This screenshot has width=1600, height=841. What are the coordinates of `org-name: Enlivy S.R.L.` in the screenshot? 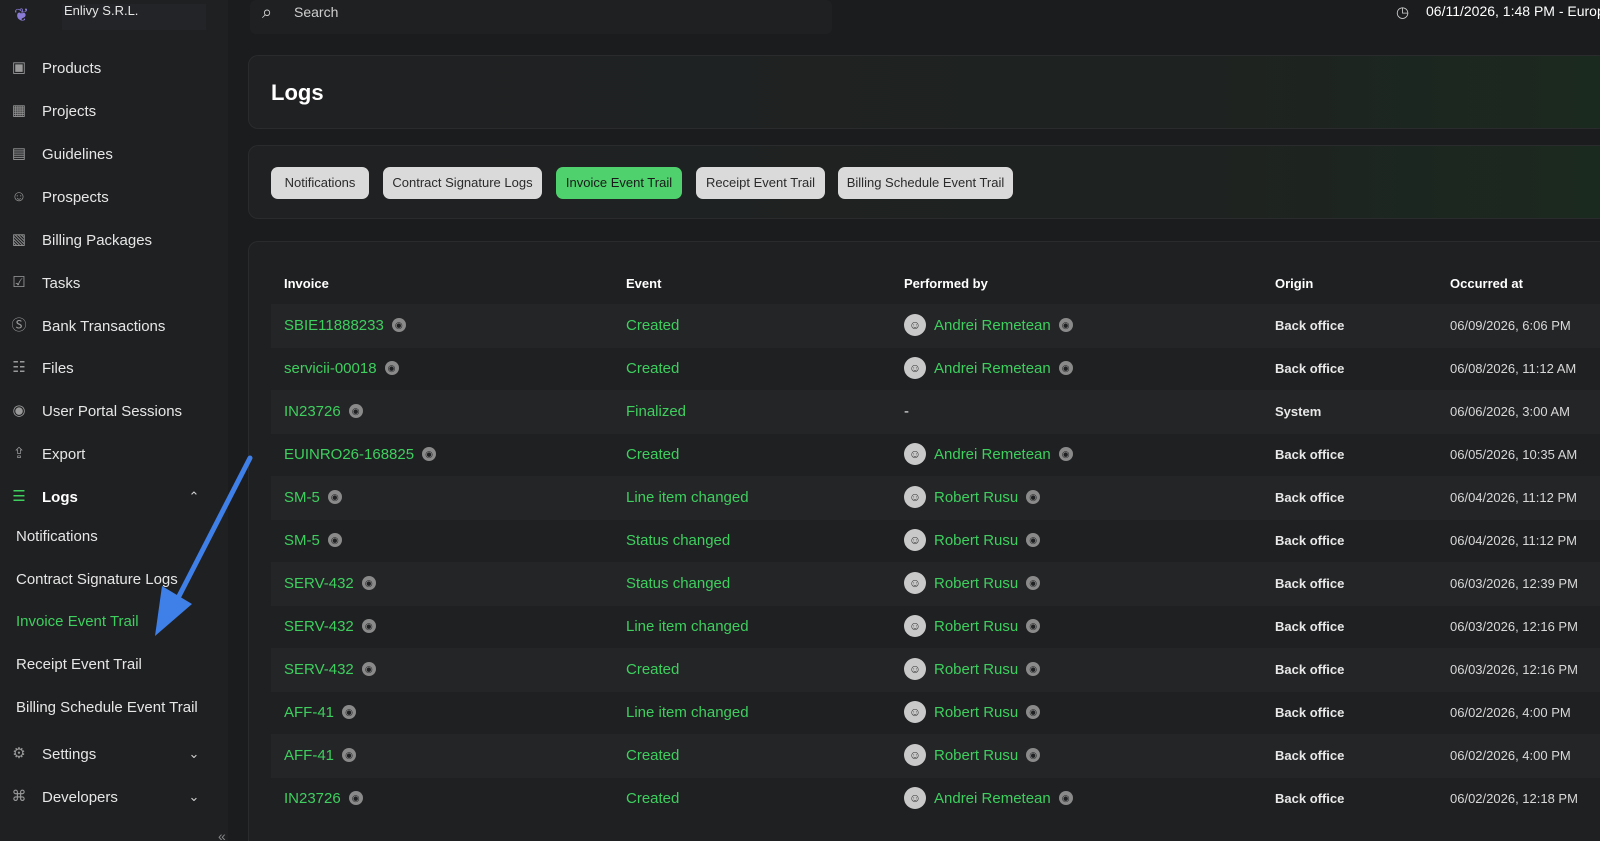 It's located at (134, 17).